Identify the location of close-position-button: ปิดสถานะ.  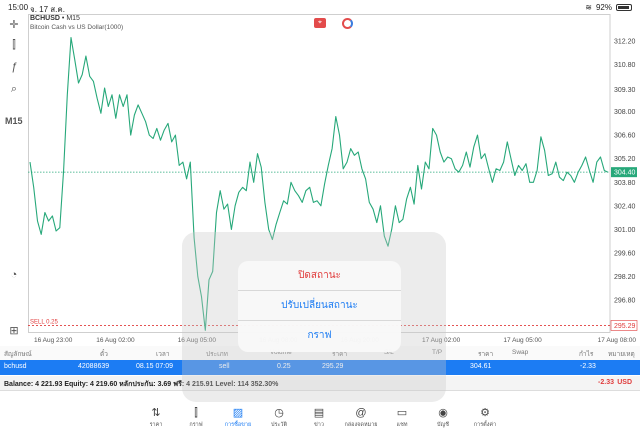
(319, 276).